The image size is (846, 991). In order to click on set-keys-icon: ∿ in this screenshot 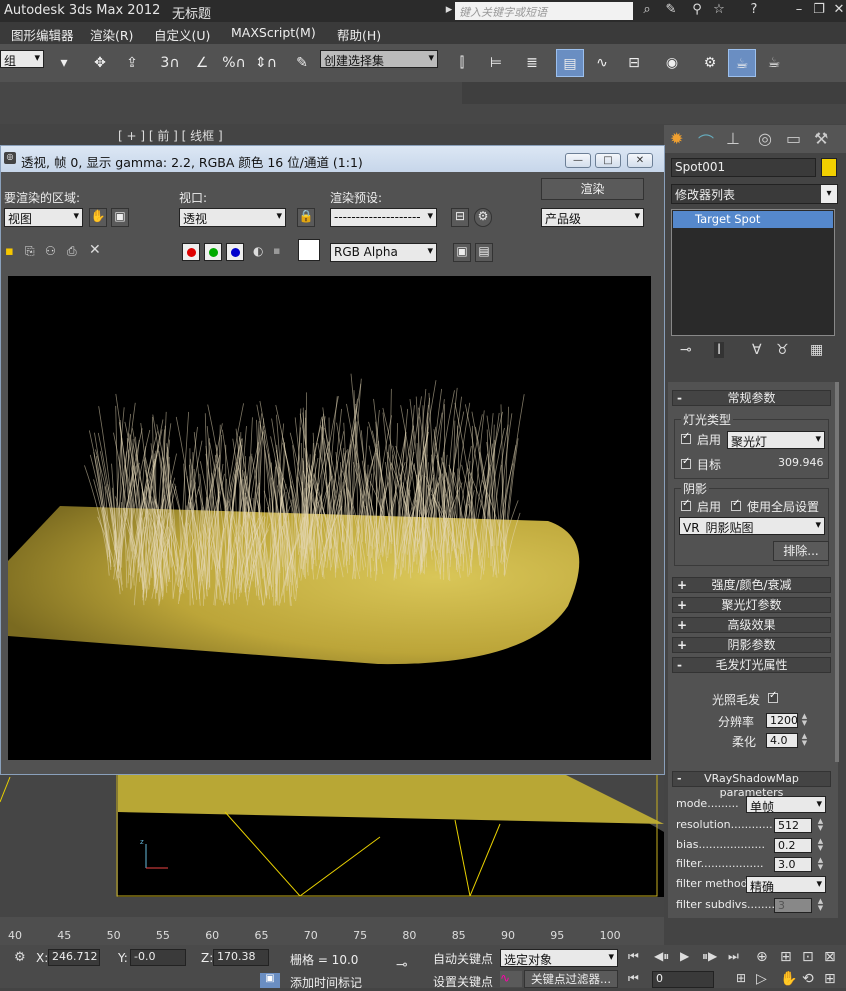, I will do `click(511, 979)`.